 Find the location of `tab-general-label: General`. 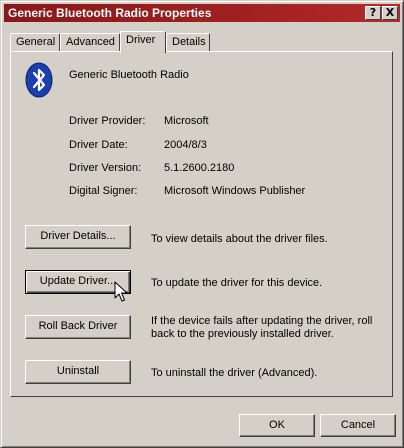

tab-general-label: General is located at coordinates (36, 42).